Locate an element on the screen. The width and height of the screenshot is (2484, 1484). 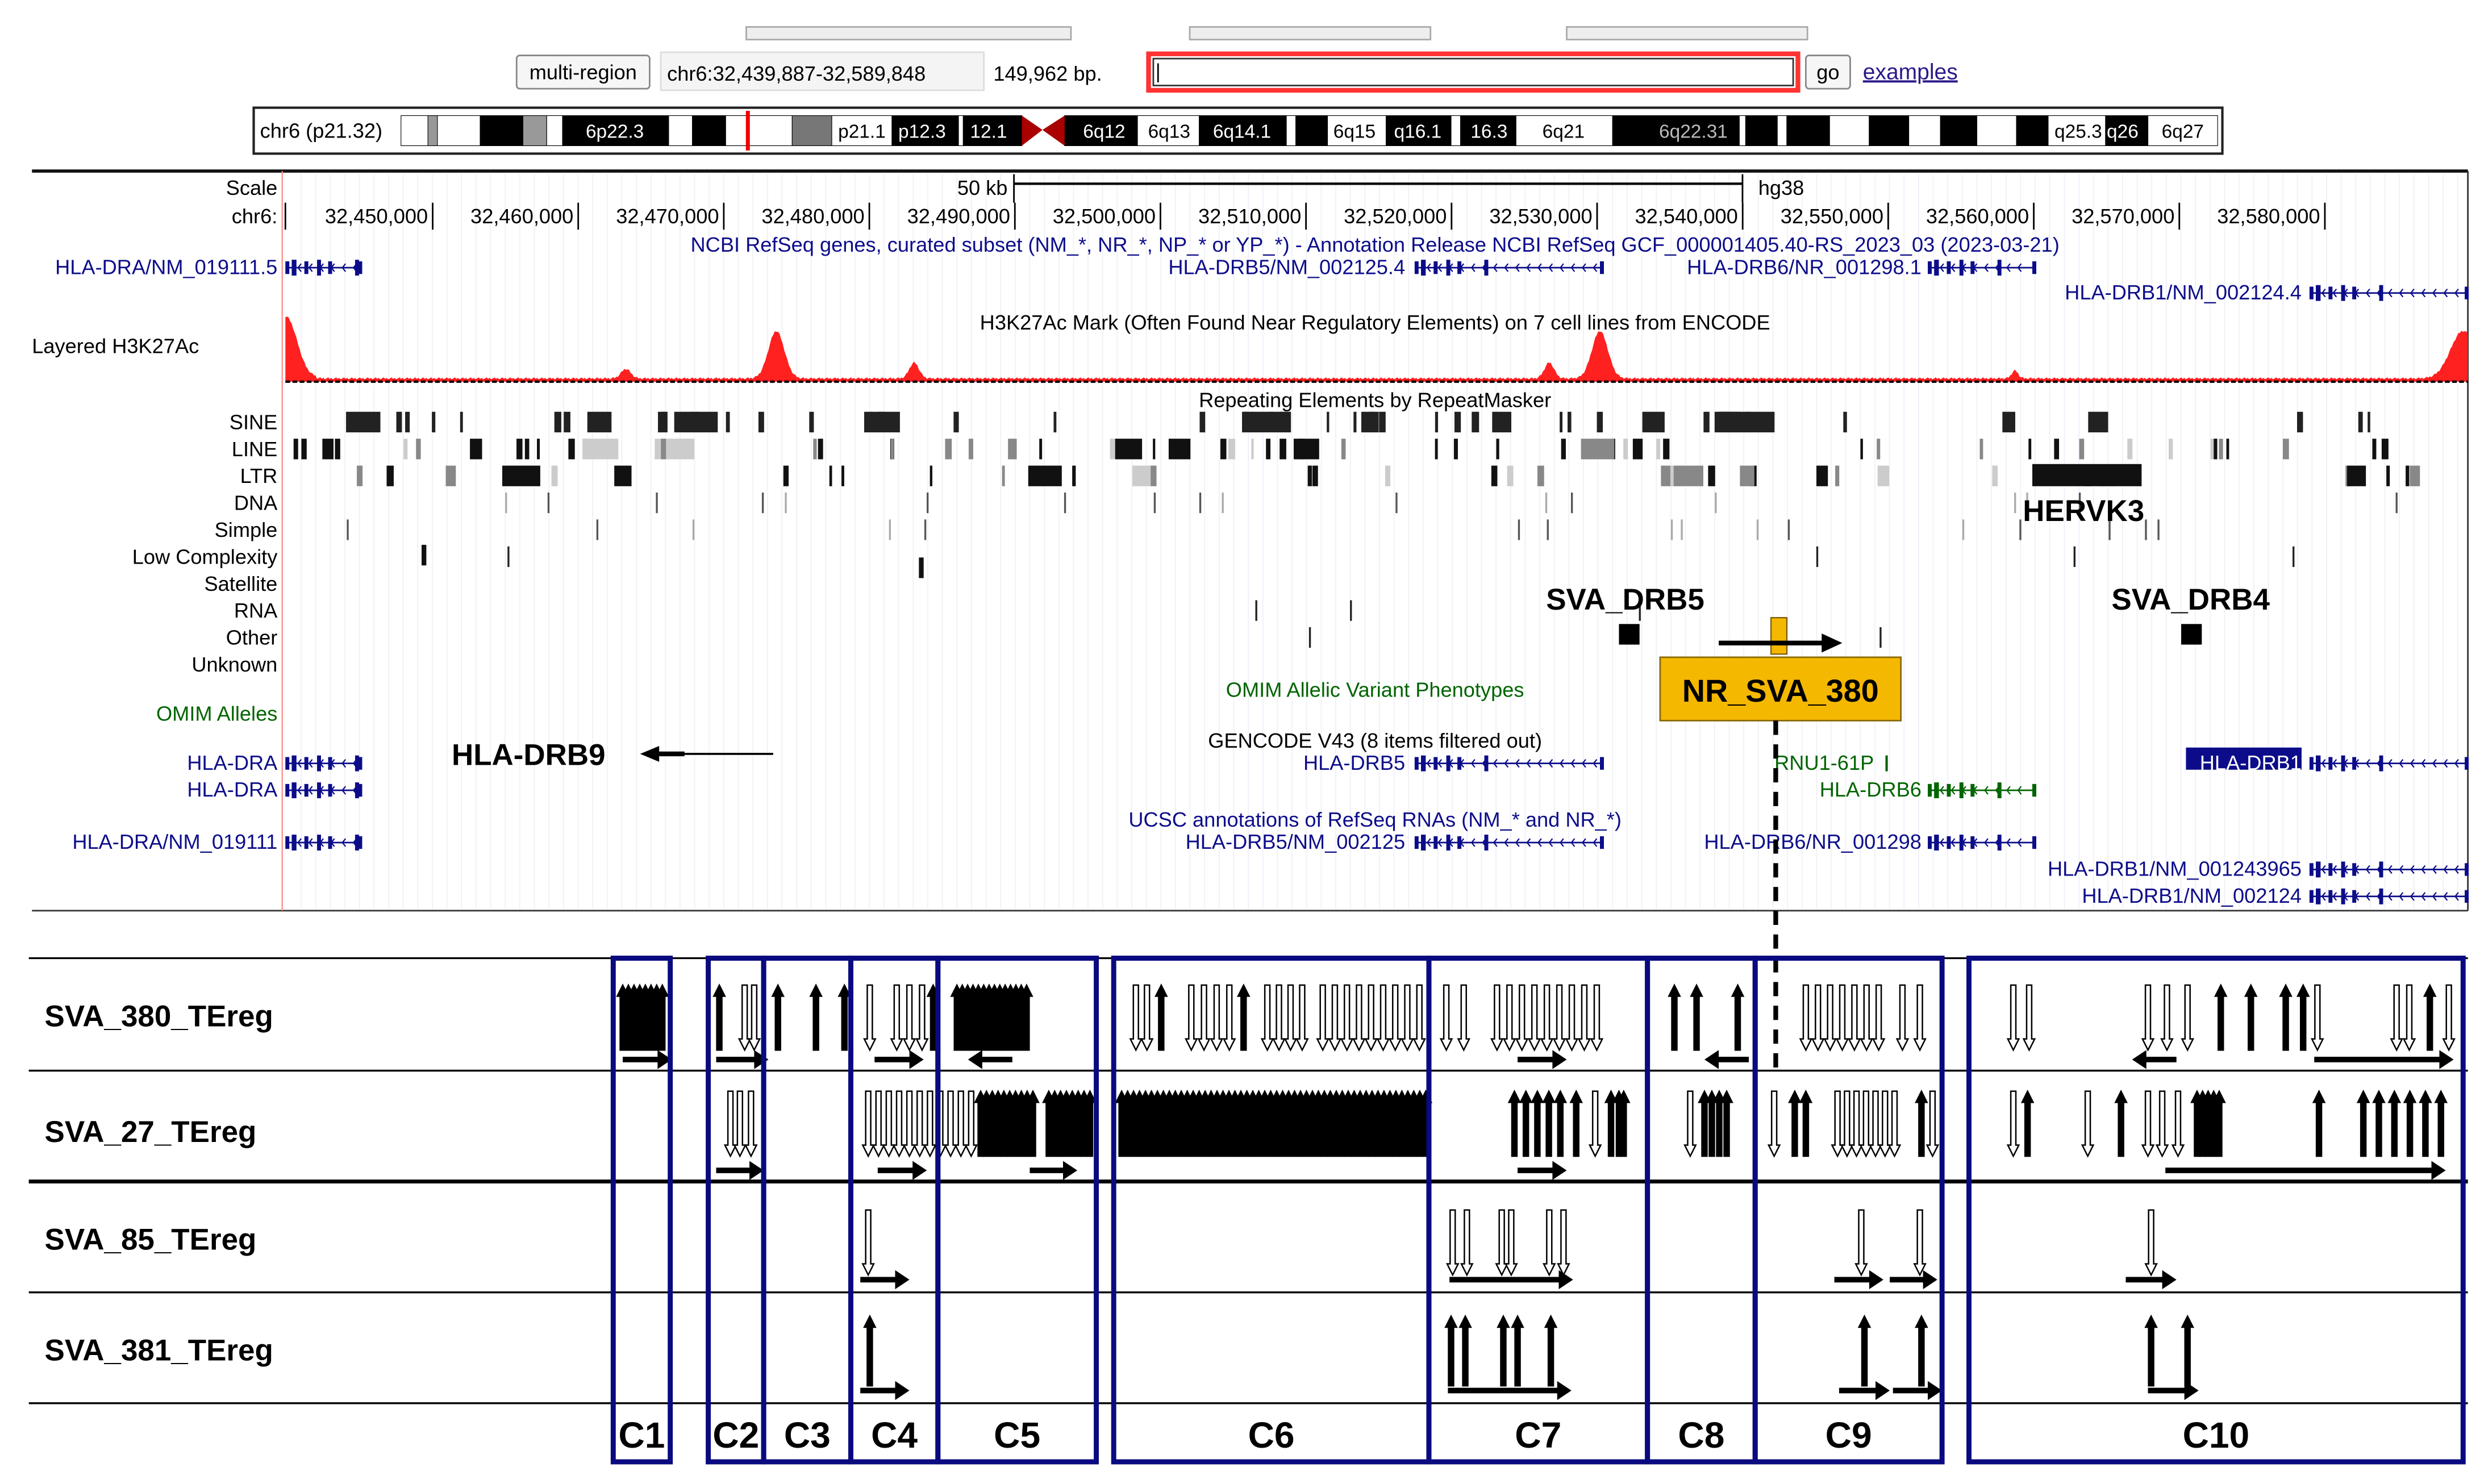
search-input is located at coordinates (1474, 72).